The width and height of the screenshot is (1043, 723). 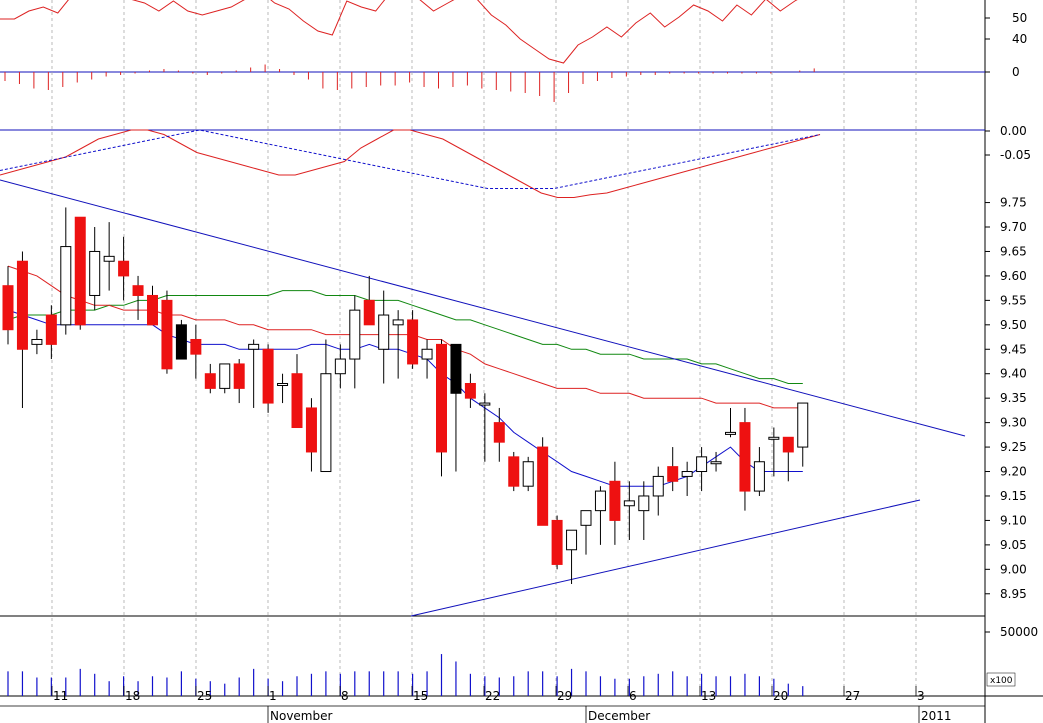 What do you see at coordinates (409, 83) in the screenshot?
I see `histogram-bars` at bounding box center [409, 83].